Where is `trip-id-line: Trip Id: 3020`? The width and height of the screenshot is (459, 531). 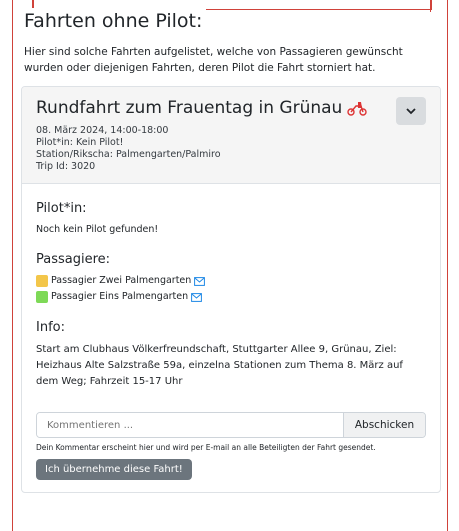 trip-id-line: Trip Id: 3020 is located at coordinates (66, 166).